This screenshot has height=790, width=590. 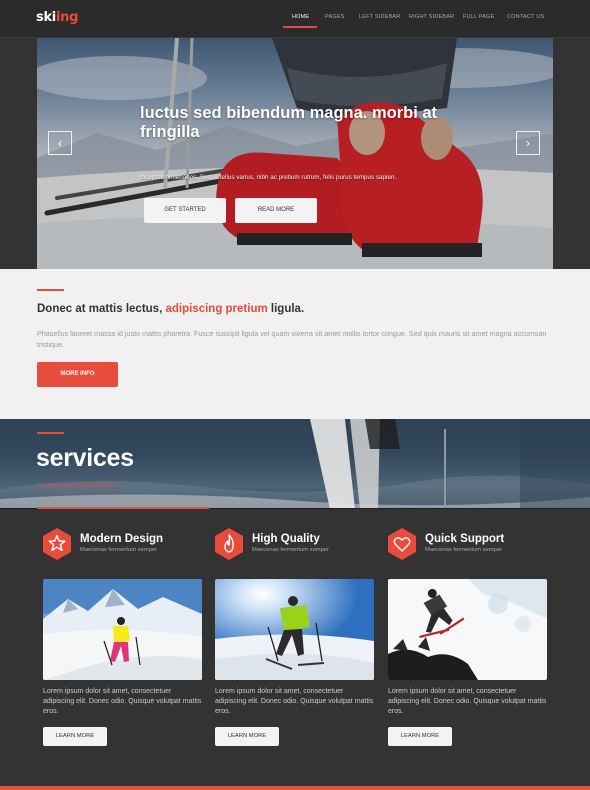 What do you see at coordinates (50, 290) in the screenshot?
I see `intro-accent-line` at bounding box center [50, 290].